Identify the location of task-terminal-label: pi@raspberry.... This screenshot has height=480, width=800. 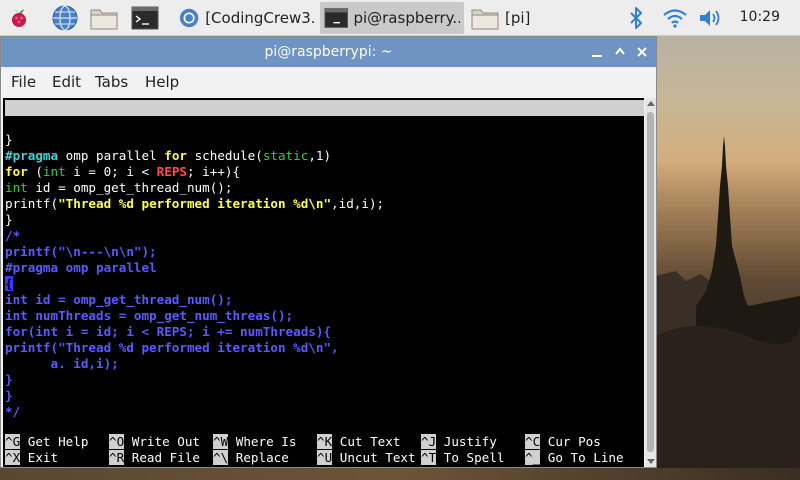
(406, 18).